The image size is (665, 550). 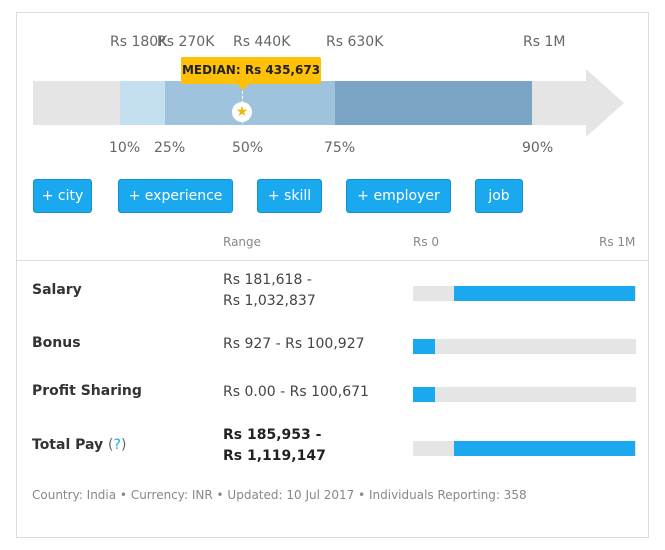 I want to click on range-bar-salary, so click(x=524, y=293).